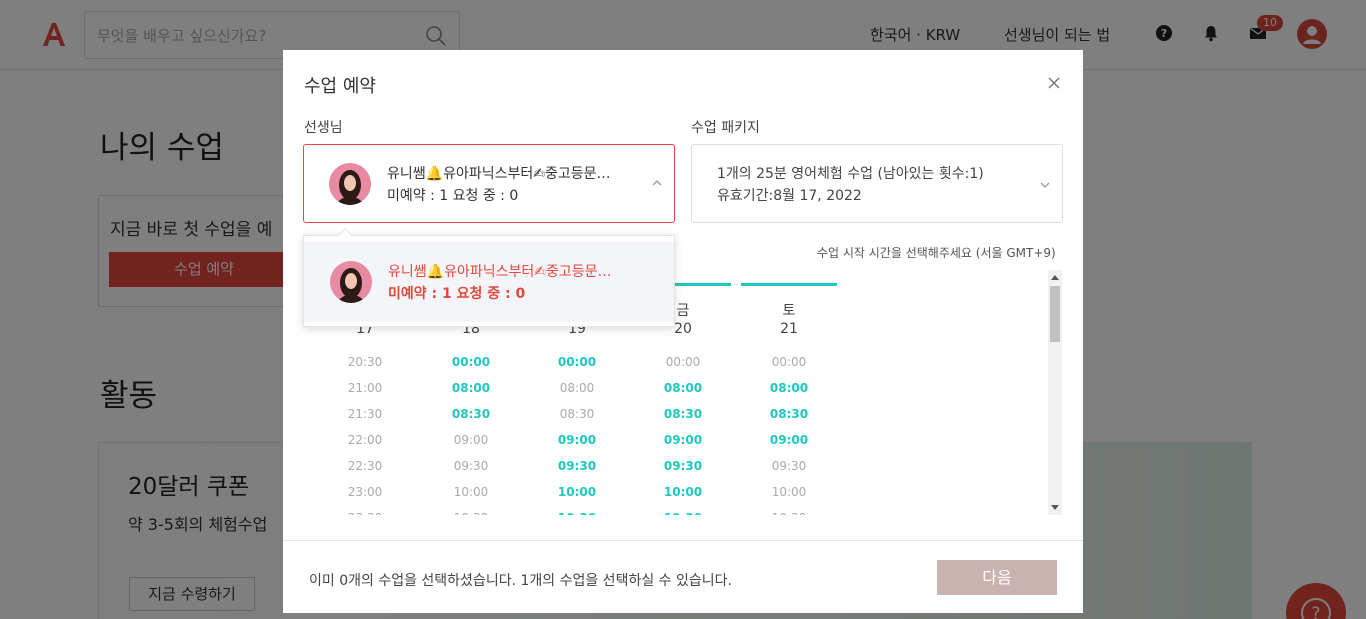  Describe the element at coordinates (997, 577) in the screenshot. I see `next-button: 다음` at that location.